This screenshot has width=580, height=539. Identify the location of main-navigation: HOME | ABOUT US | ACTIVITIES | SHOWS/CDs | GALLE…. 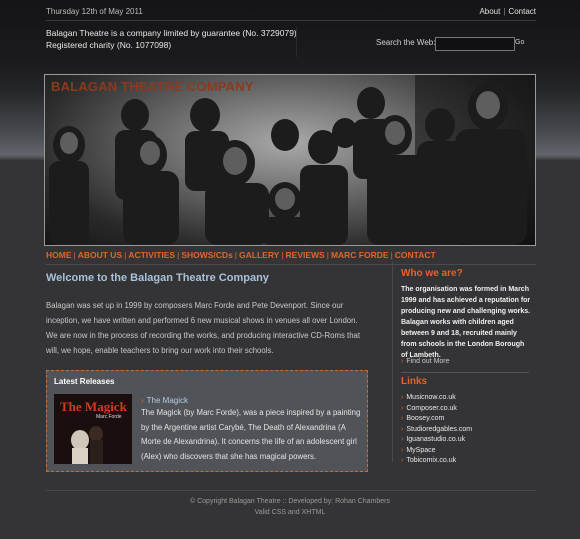
(241, 255).